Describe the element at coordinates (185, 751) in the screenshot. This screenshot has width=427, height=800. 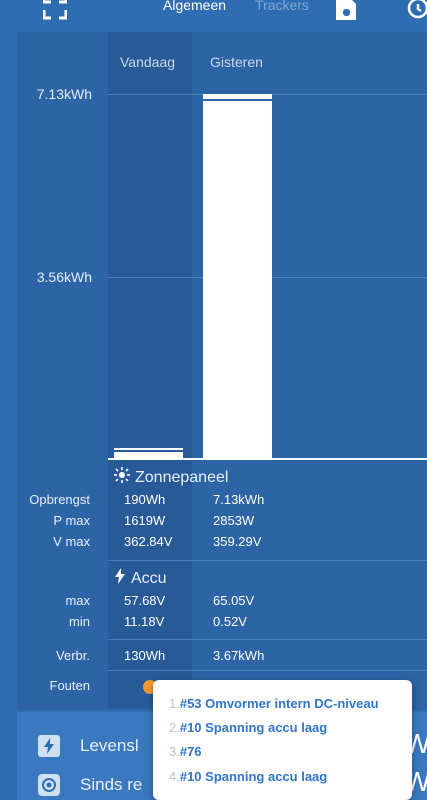
I see `error-item: 3.#76` at that location.